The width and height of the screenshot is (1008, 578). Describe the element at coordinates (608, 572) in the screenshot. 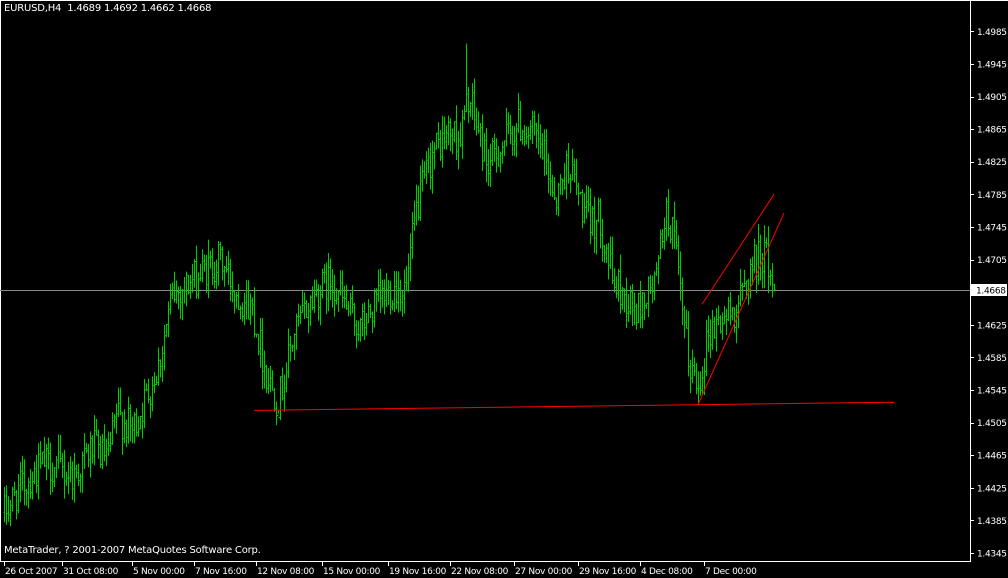

I see `time-tick-label: 29 Nov 16:00` at that location.